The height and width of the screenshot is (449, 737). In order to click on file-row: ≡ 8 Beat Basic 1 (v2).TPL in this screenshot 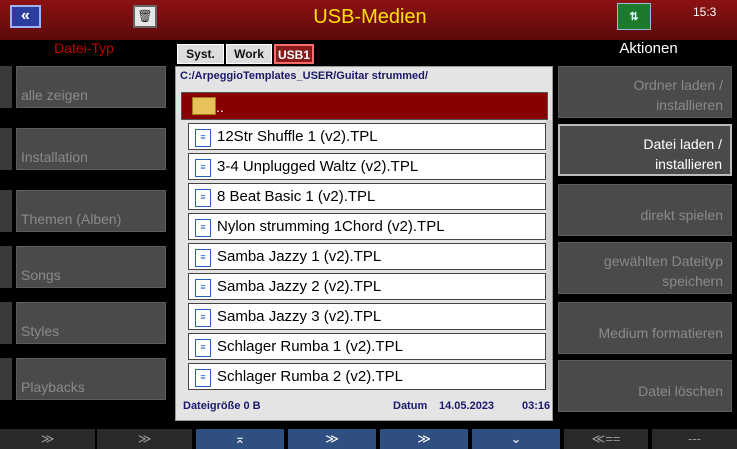, I will do `click(367, 196)`.